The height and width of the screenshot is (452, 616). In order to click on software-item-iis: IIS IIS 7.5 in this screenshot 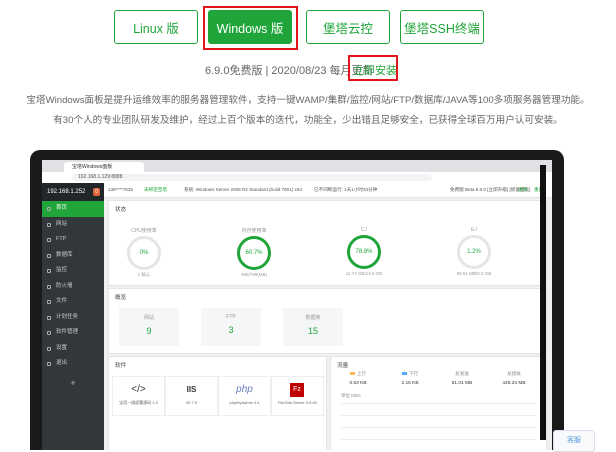, I will do `click(191, 396)`.